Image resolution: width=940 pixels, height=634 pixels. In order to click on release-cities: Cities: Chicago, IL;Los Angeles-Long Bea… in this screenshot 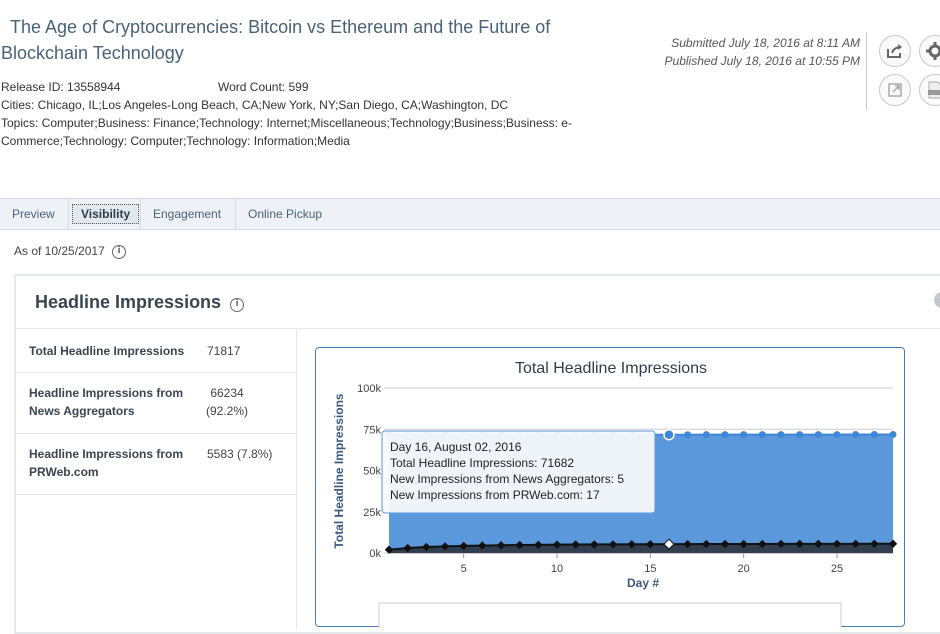, I will do `click(255, 105)`.